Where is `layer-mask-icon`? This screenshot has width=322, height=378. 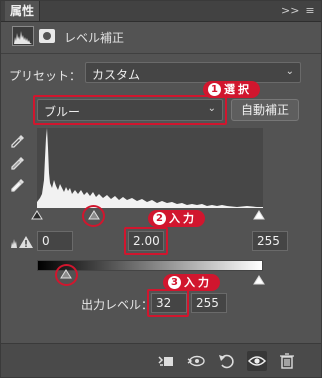
layer-mask-icon is located at coordinates (47, 36).